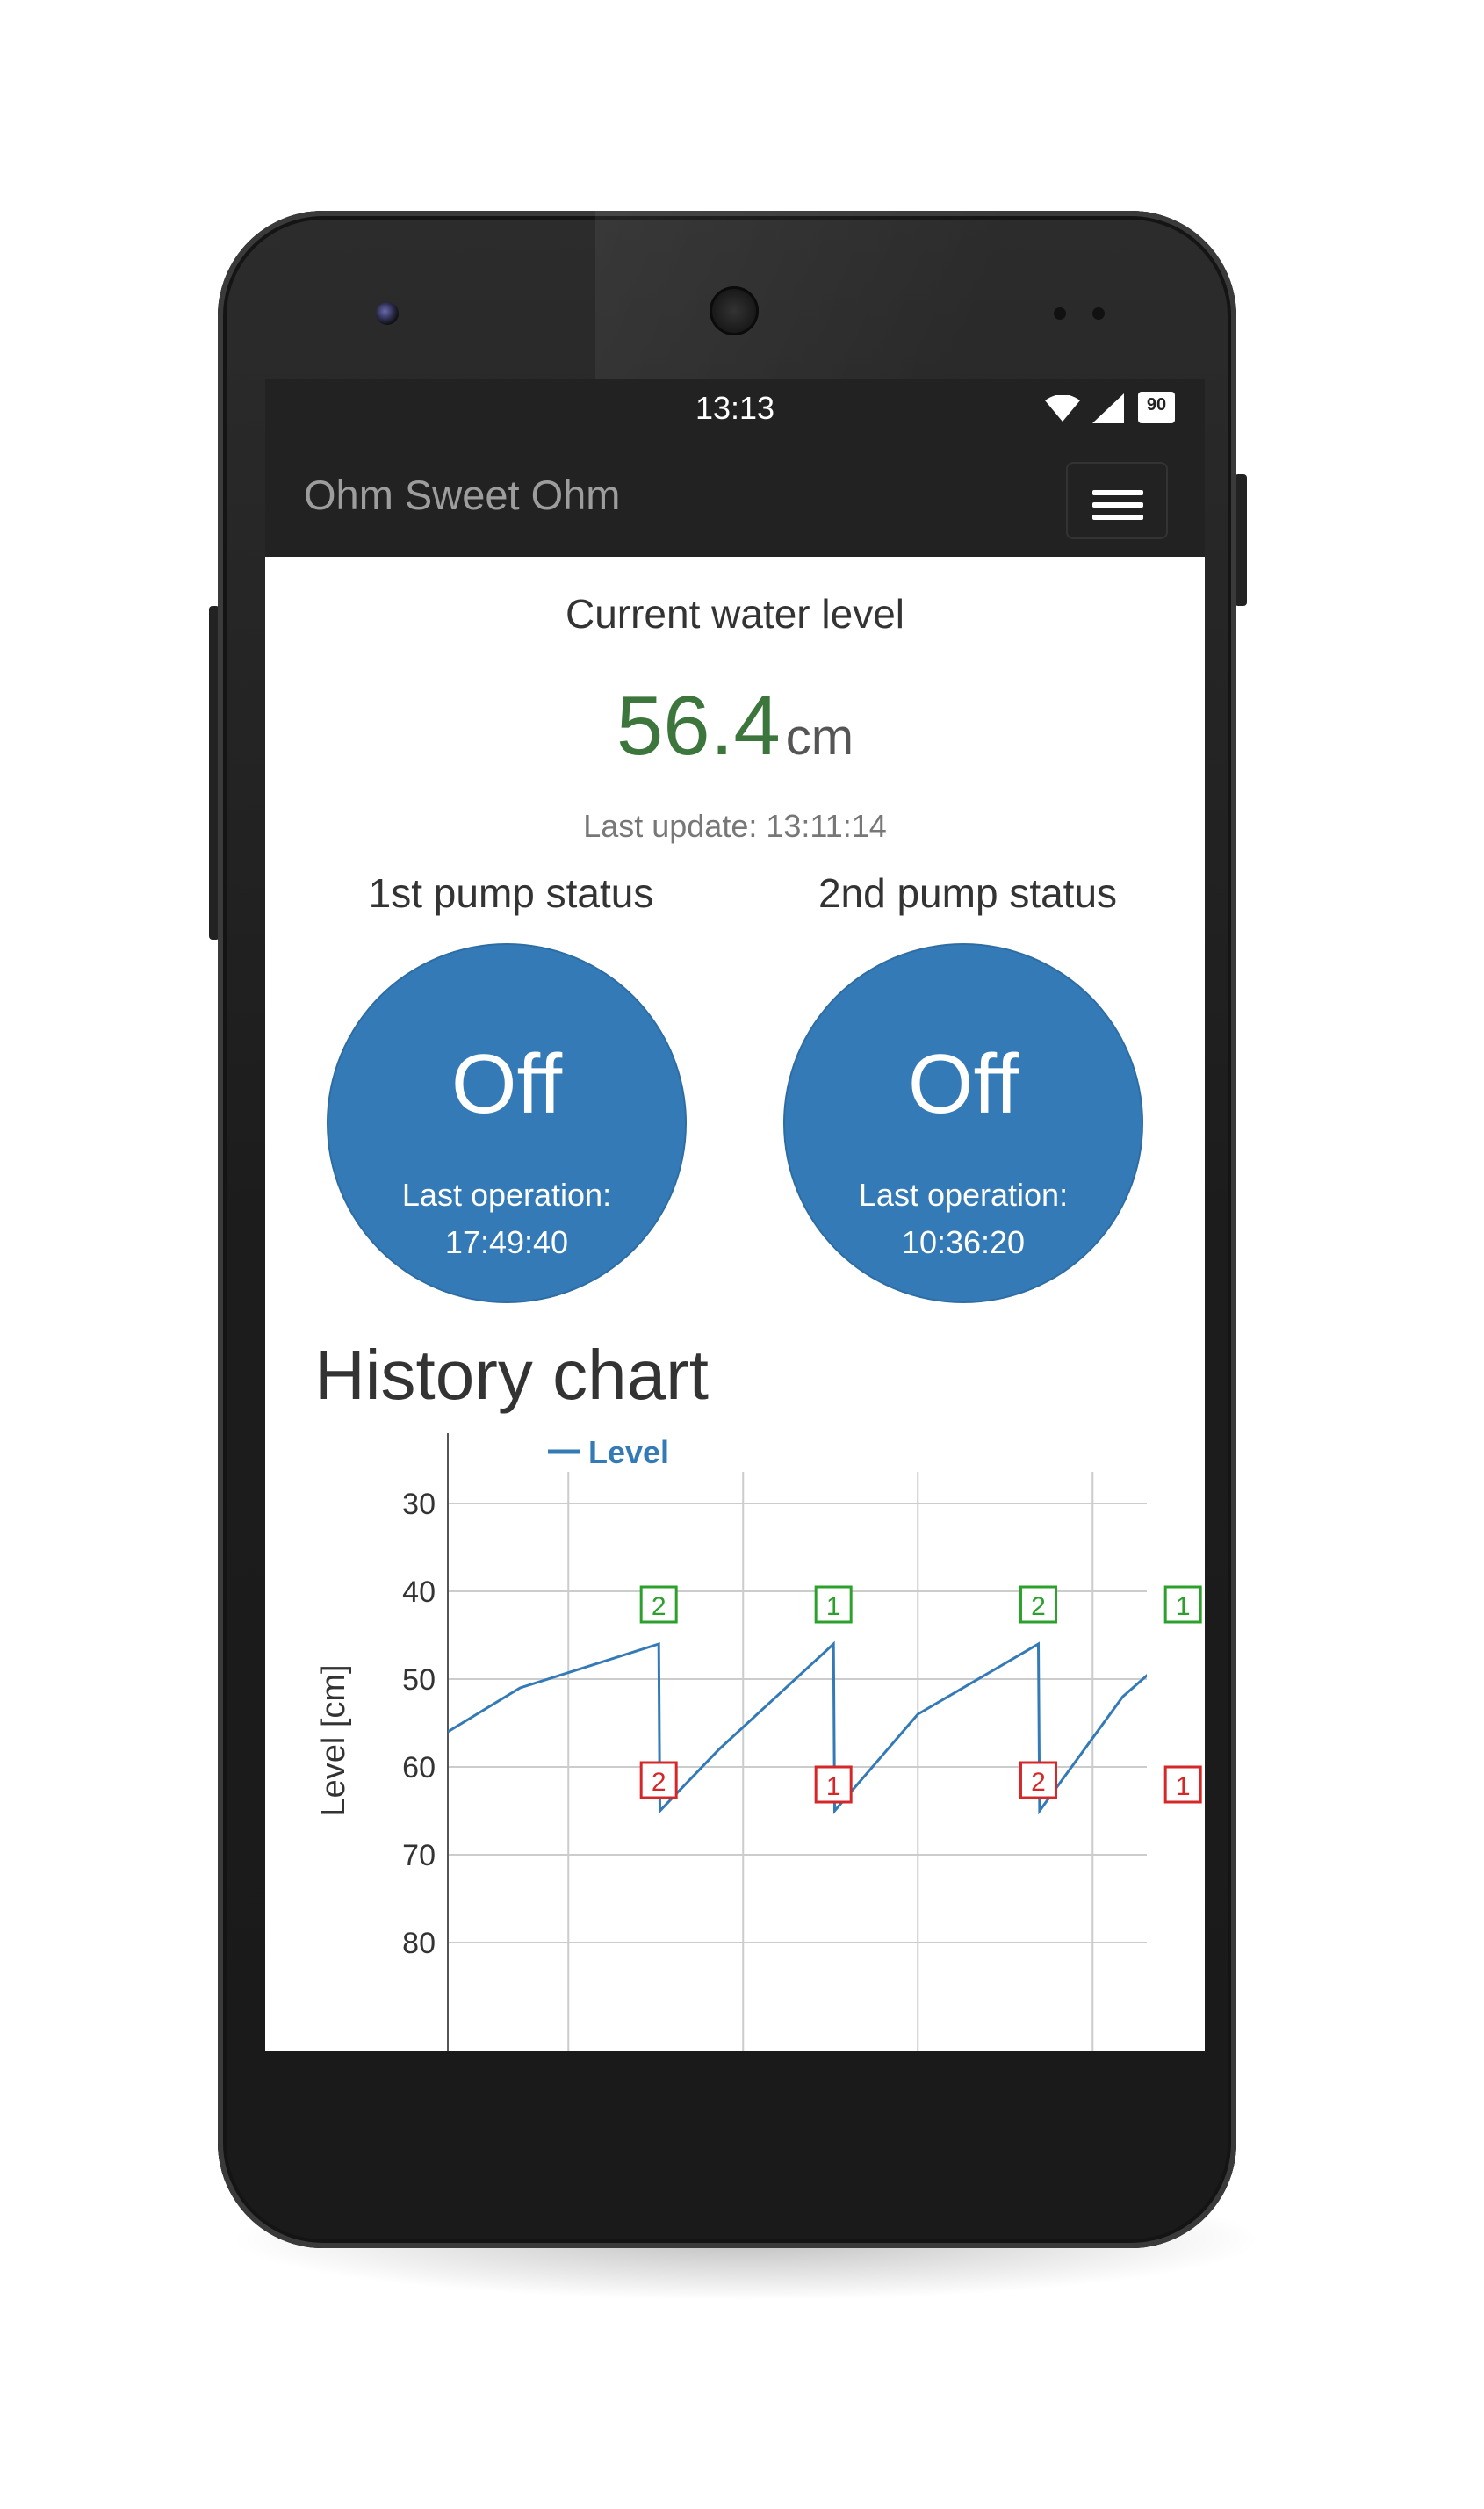 This screenshot has height=2509, width=1484. What do you see at coordinates (628, 1452) in the screenshot?
I see `legend-label: Level` at bounding box center [628, 1452].